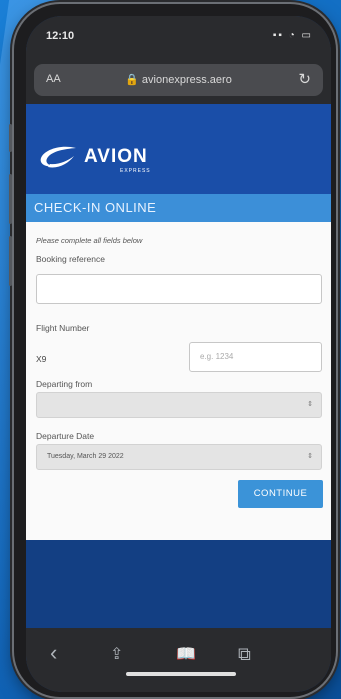  Describe the element at coordinates (53, 653) in the screenshot. I see `back-icon: ‹` at that location.